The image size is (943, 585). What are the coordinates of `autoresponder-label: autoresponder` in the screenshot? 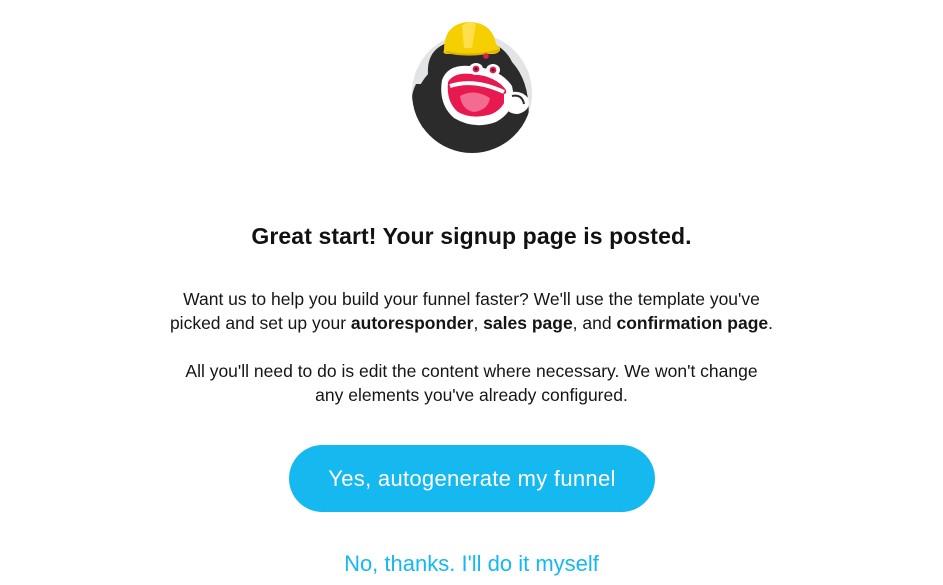 It's located at (412, 323).